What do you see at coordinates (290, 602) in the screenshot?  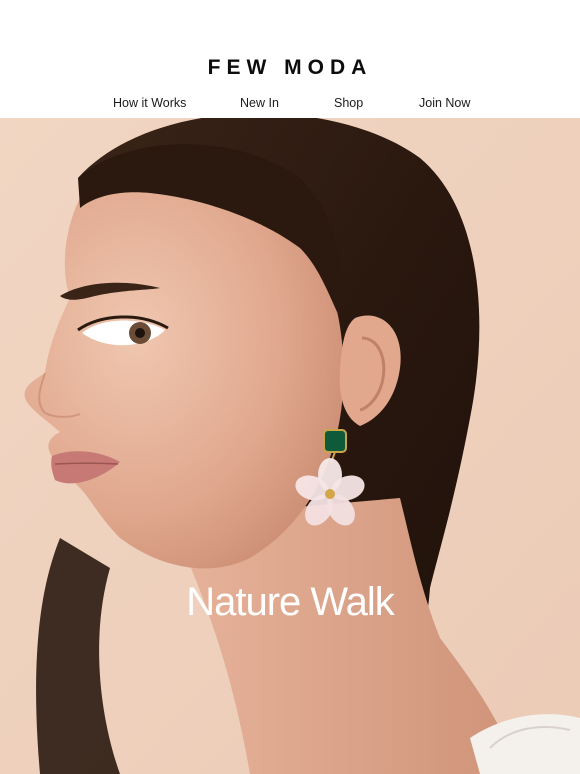 I see `hero-title: Nature Walk` at bounding box center [290, 602].